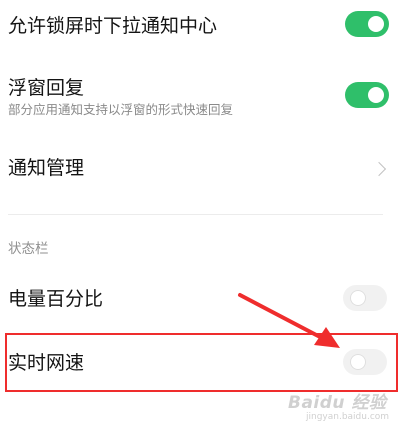 This screenshot has width=405, height=433. I want to click on arrow-shaft, so click(281, 316).